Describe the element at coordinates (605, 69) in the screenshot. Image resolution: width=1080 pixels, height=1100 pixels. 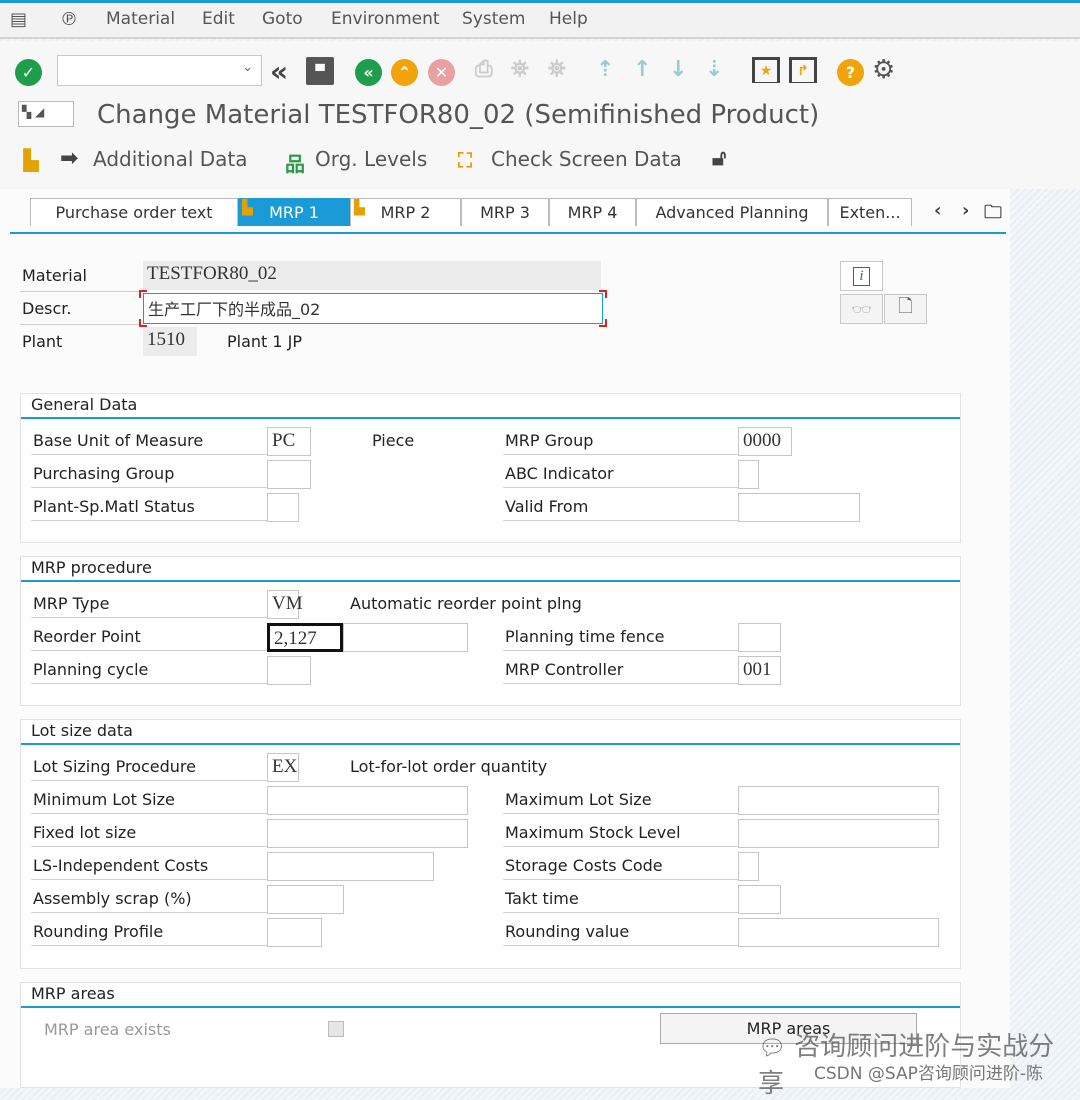
I see `first-page-icon: ⇡` at that location.